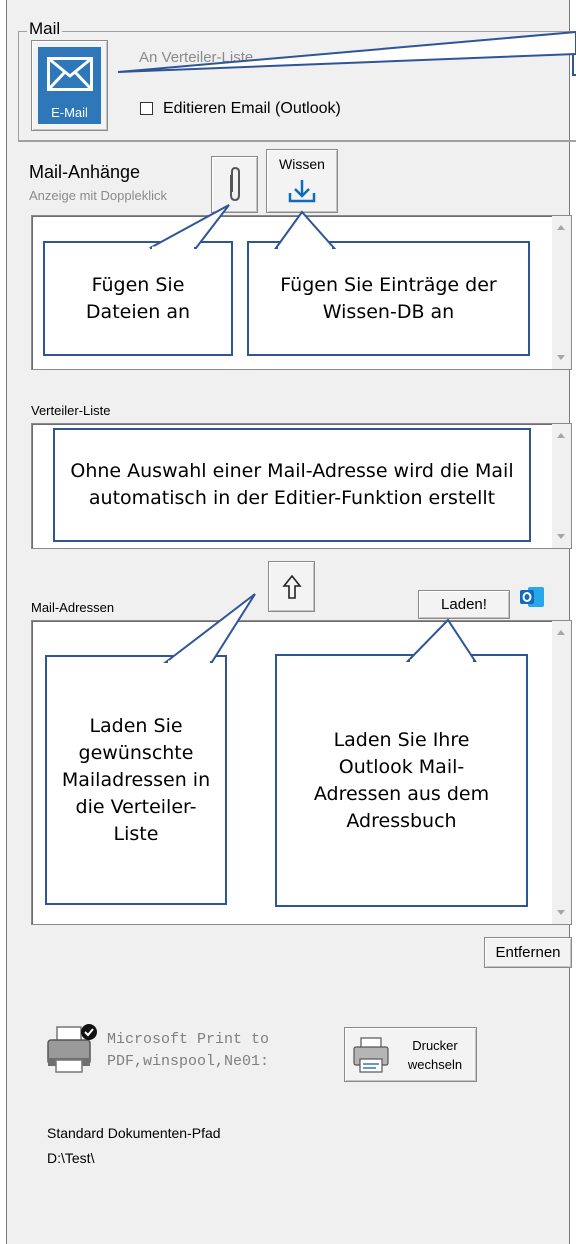 The width and height of the screenshot is (576, 1244). What do you see at coordinates (388, 298) in the screenshot?
I see `callout-add-wissen: Fügen Sie Einträge der Wissen-DB an` at bounding box center [388, 298].